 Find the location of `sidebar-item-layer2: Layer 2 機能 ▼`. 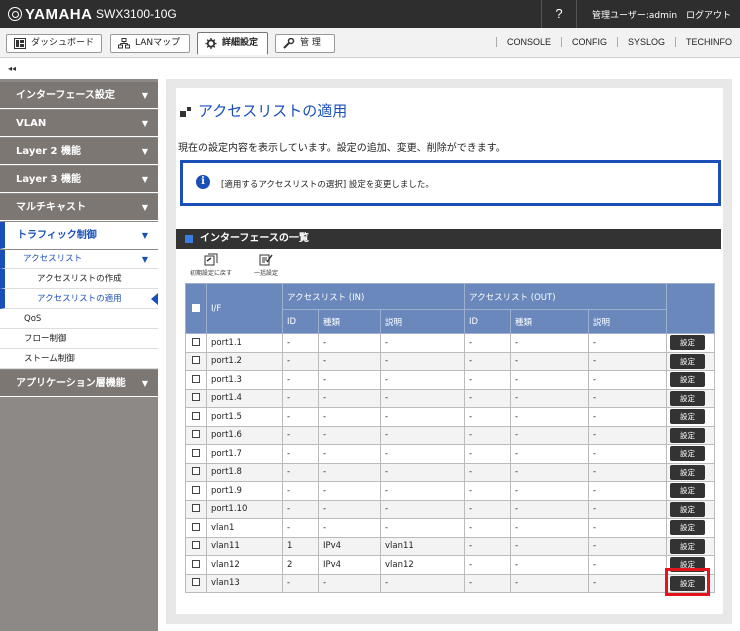

sidebar-item-layer2: Layer 2 機能 ▼ is located at coordinates (79, 151).